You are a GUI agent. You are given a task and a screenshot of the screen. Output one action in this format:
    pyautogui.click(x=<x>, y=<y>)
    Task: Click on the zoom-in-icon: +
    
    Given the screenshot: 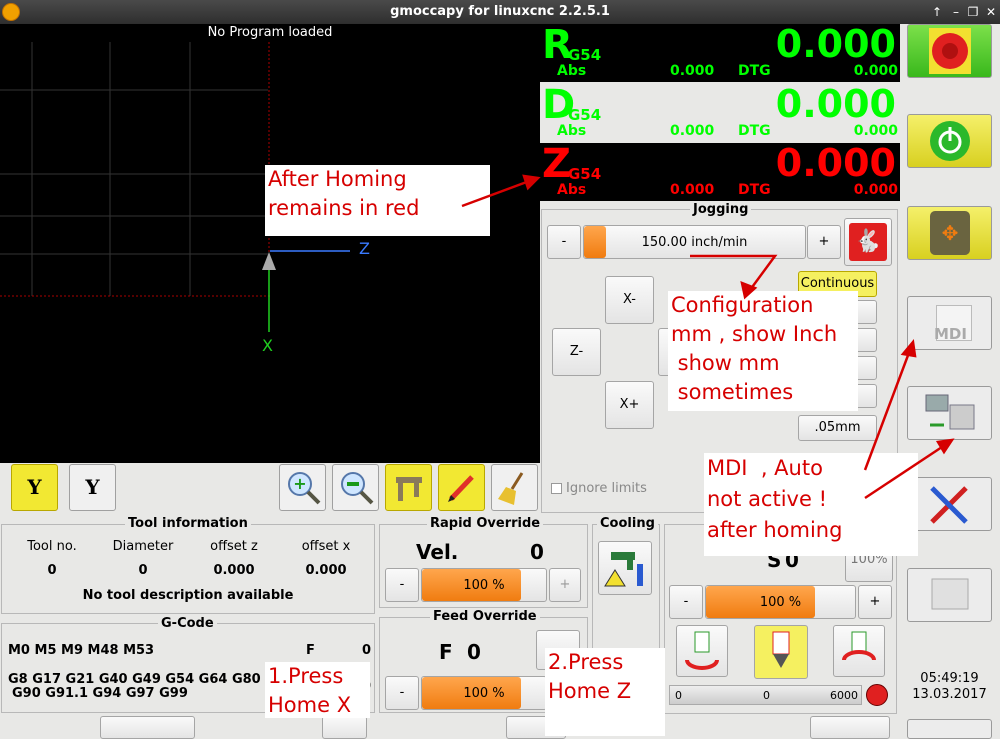 What is the action you would take?
    pyautogui.click(x=304, y=488)
    